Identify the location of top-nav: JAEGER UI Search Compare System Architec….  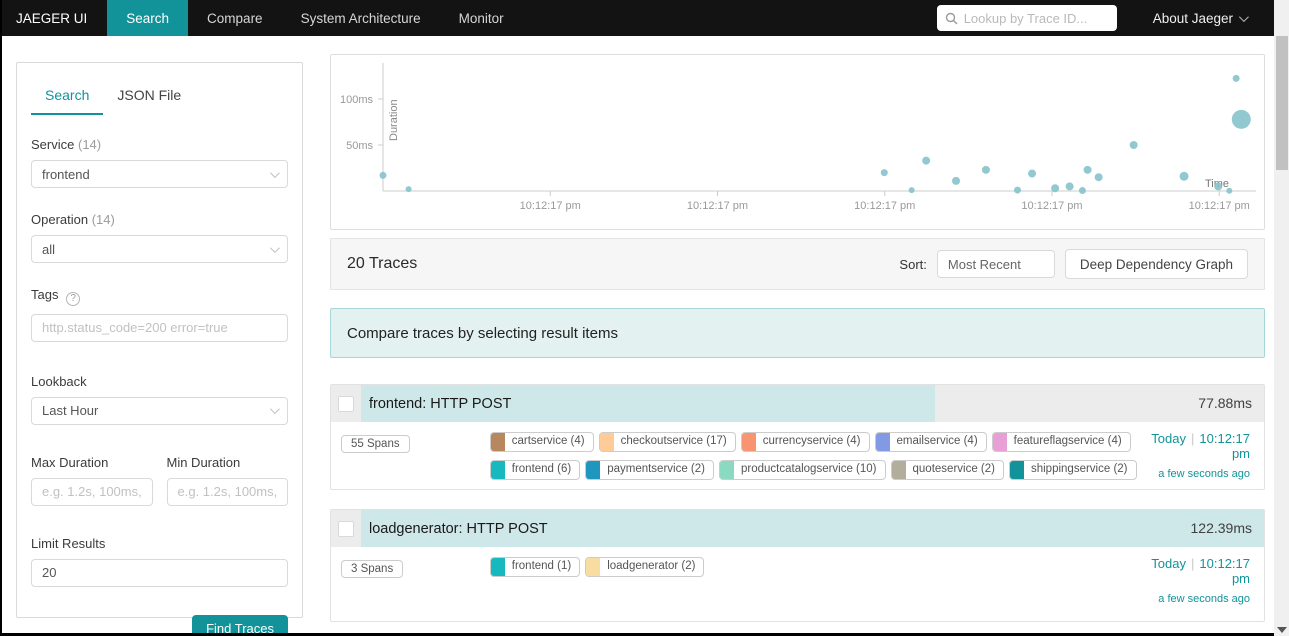
(638, 18).